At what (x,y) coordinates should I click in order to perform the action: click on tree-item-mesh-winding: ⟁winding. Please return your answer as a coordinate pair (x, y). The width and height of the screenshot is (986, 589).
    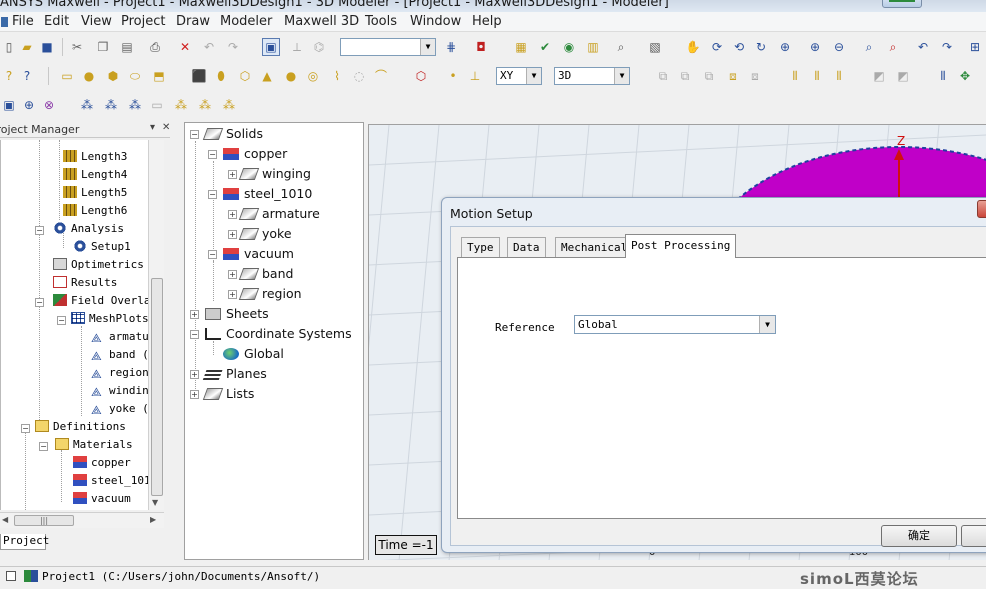
    Looking at the image, I should click on (119, 391).